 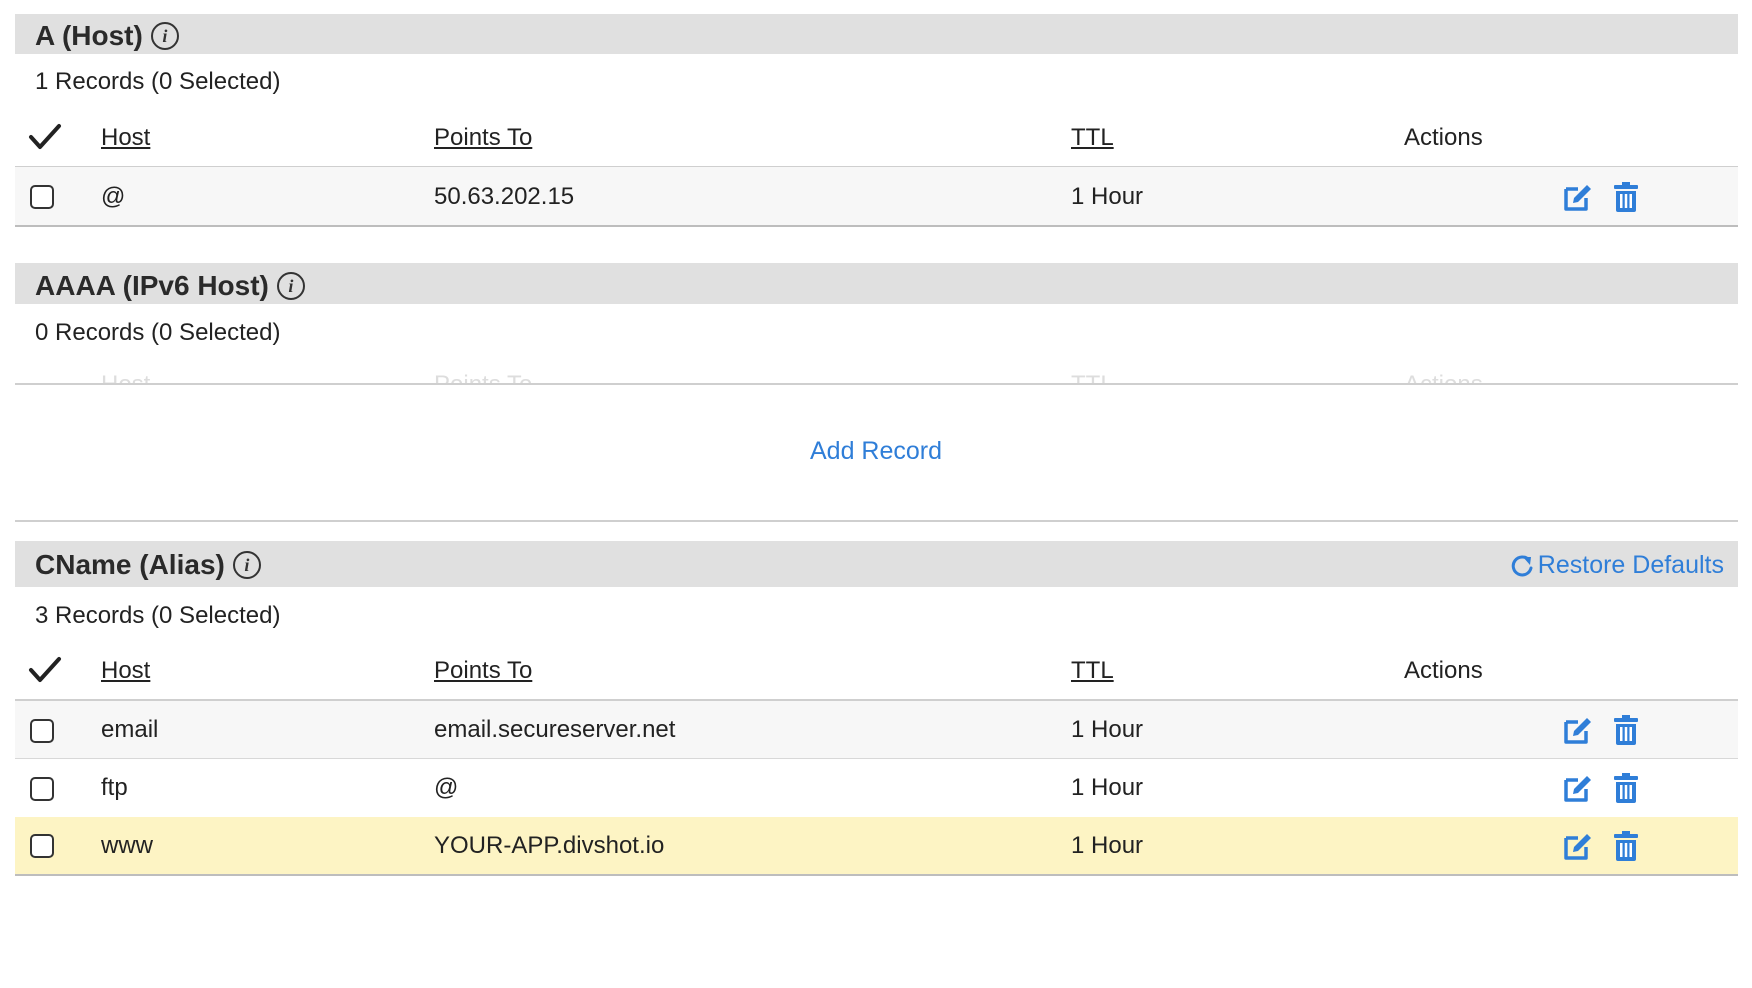 What do you see at coordinates (113, 196) in the screenshot?
I see `row-host: @` at bounding box center [113, 196].